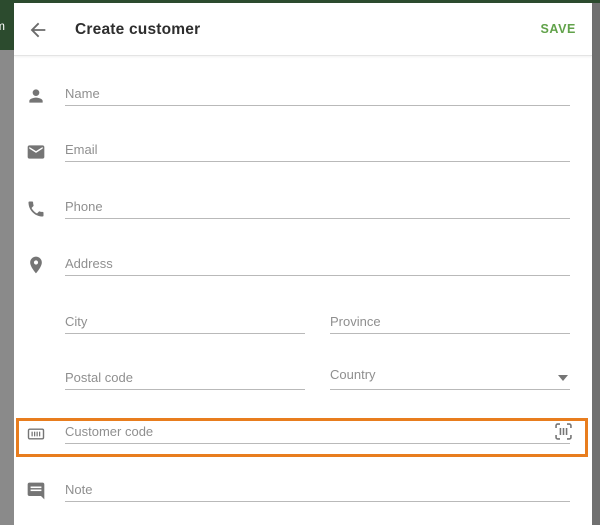 The image size is (600, 525). I want to click on email-field, so click(317, 147).